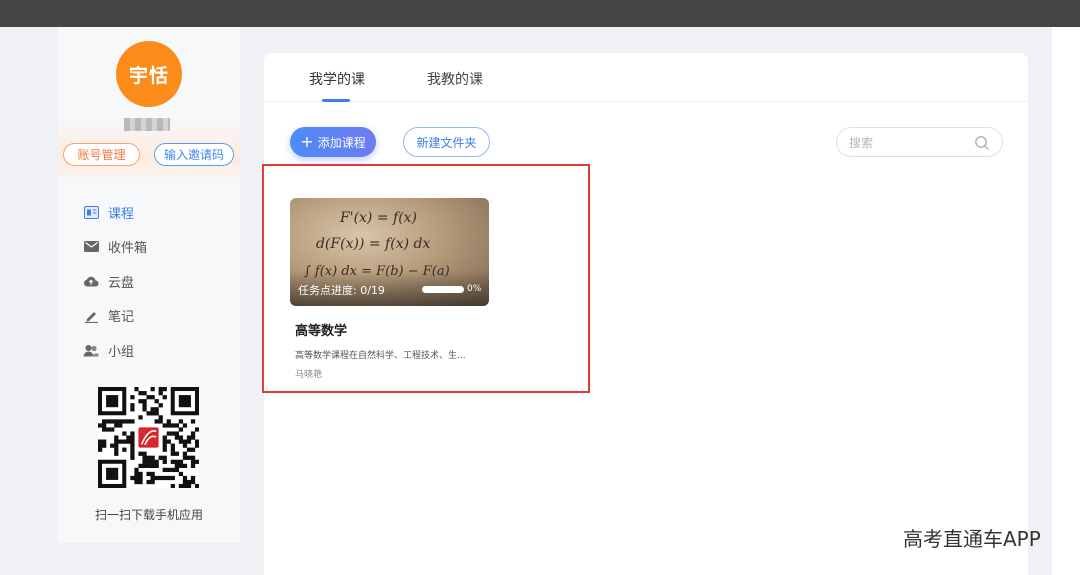 The image size is (1080, 575). Describe the element at coordinates (91, 247) in the screenshot. I see `mail-icon` at that location.